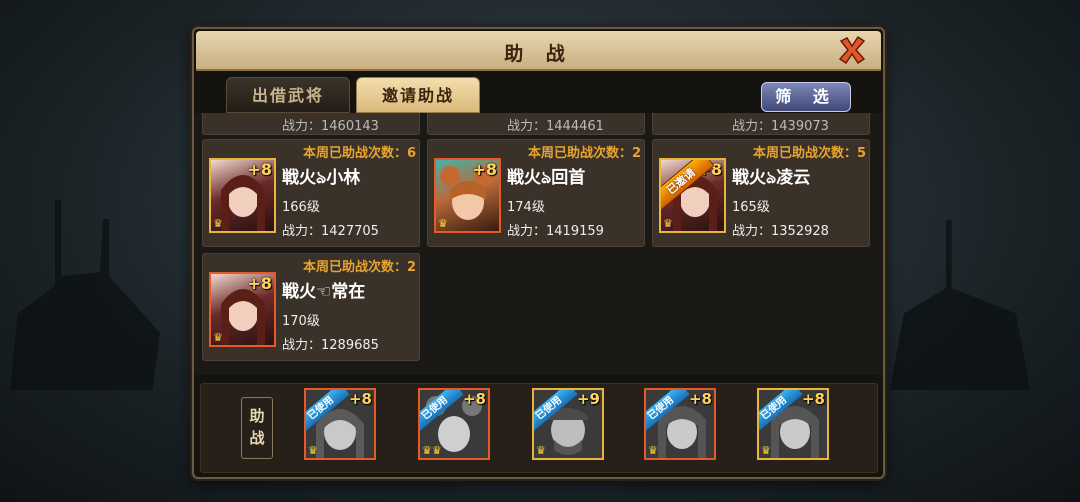 The width and height of the screenshot is (1080, 502). What do you see at coordinates (852, 50) in the screenshot?
I see `close-x-icon` at bounding box center [852, 50].